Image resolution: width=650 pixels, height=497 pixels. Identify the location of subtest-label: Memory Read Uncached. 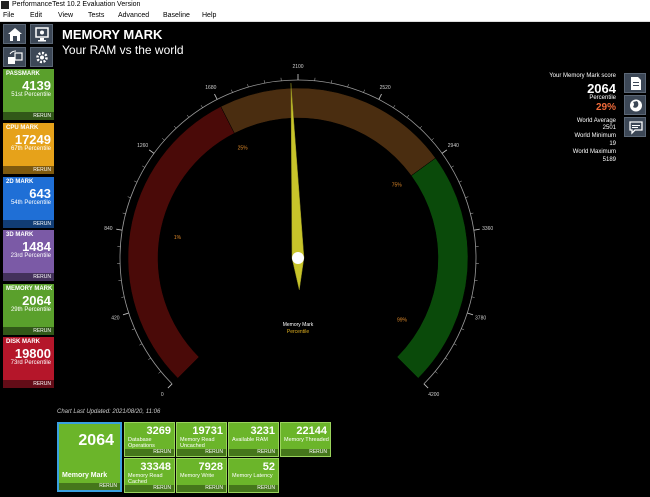
(197, 443).